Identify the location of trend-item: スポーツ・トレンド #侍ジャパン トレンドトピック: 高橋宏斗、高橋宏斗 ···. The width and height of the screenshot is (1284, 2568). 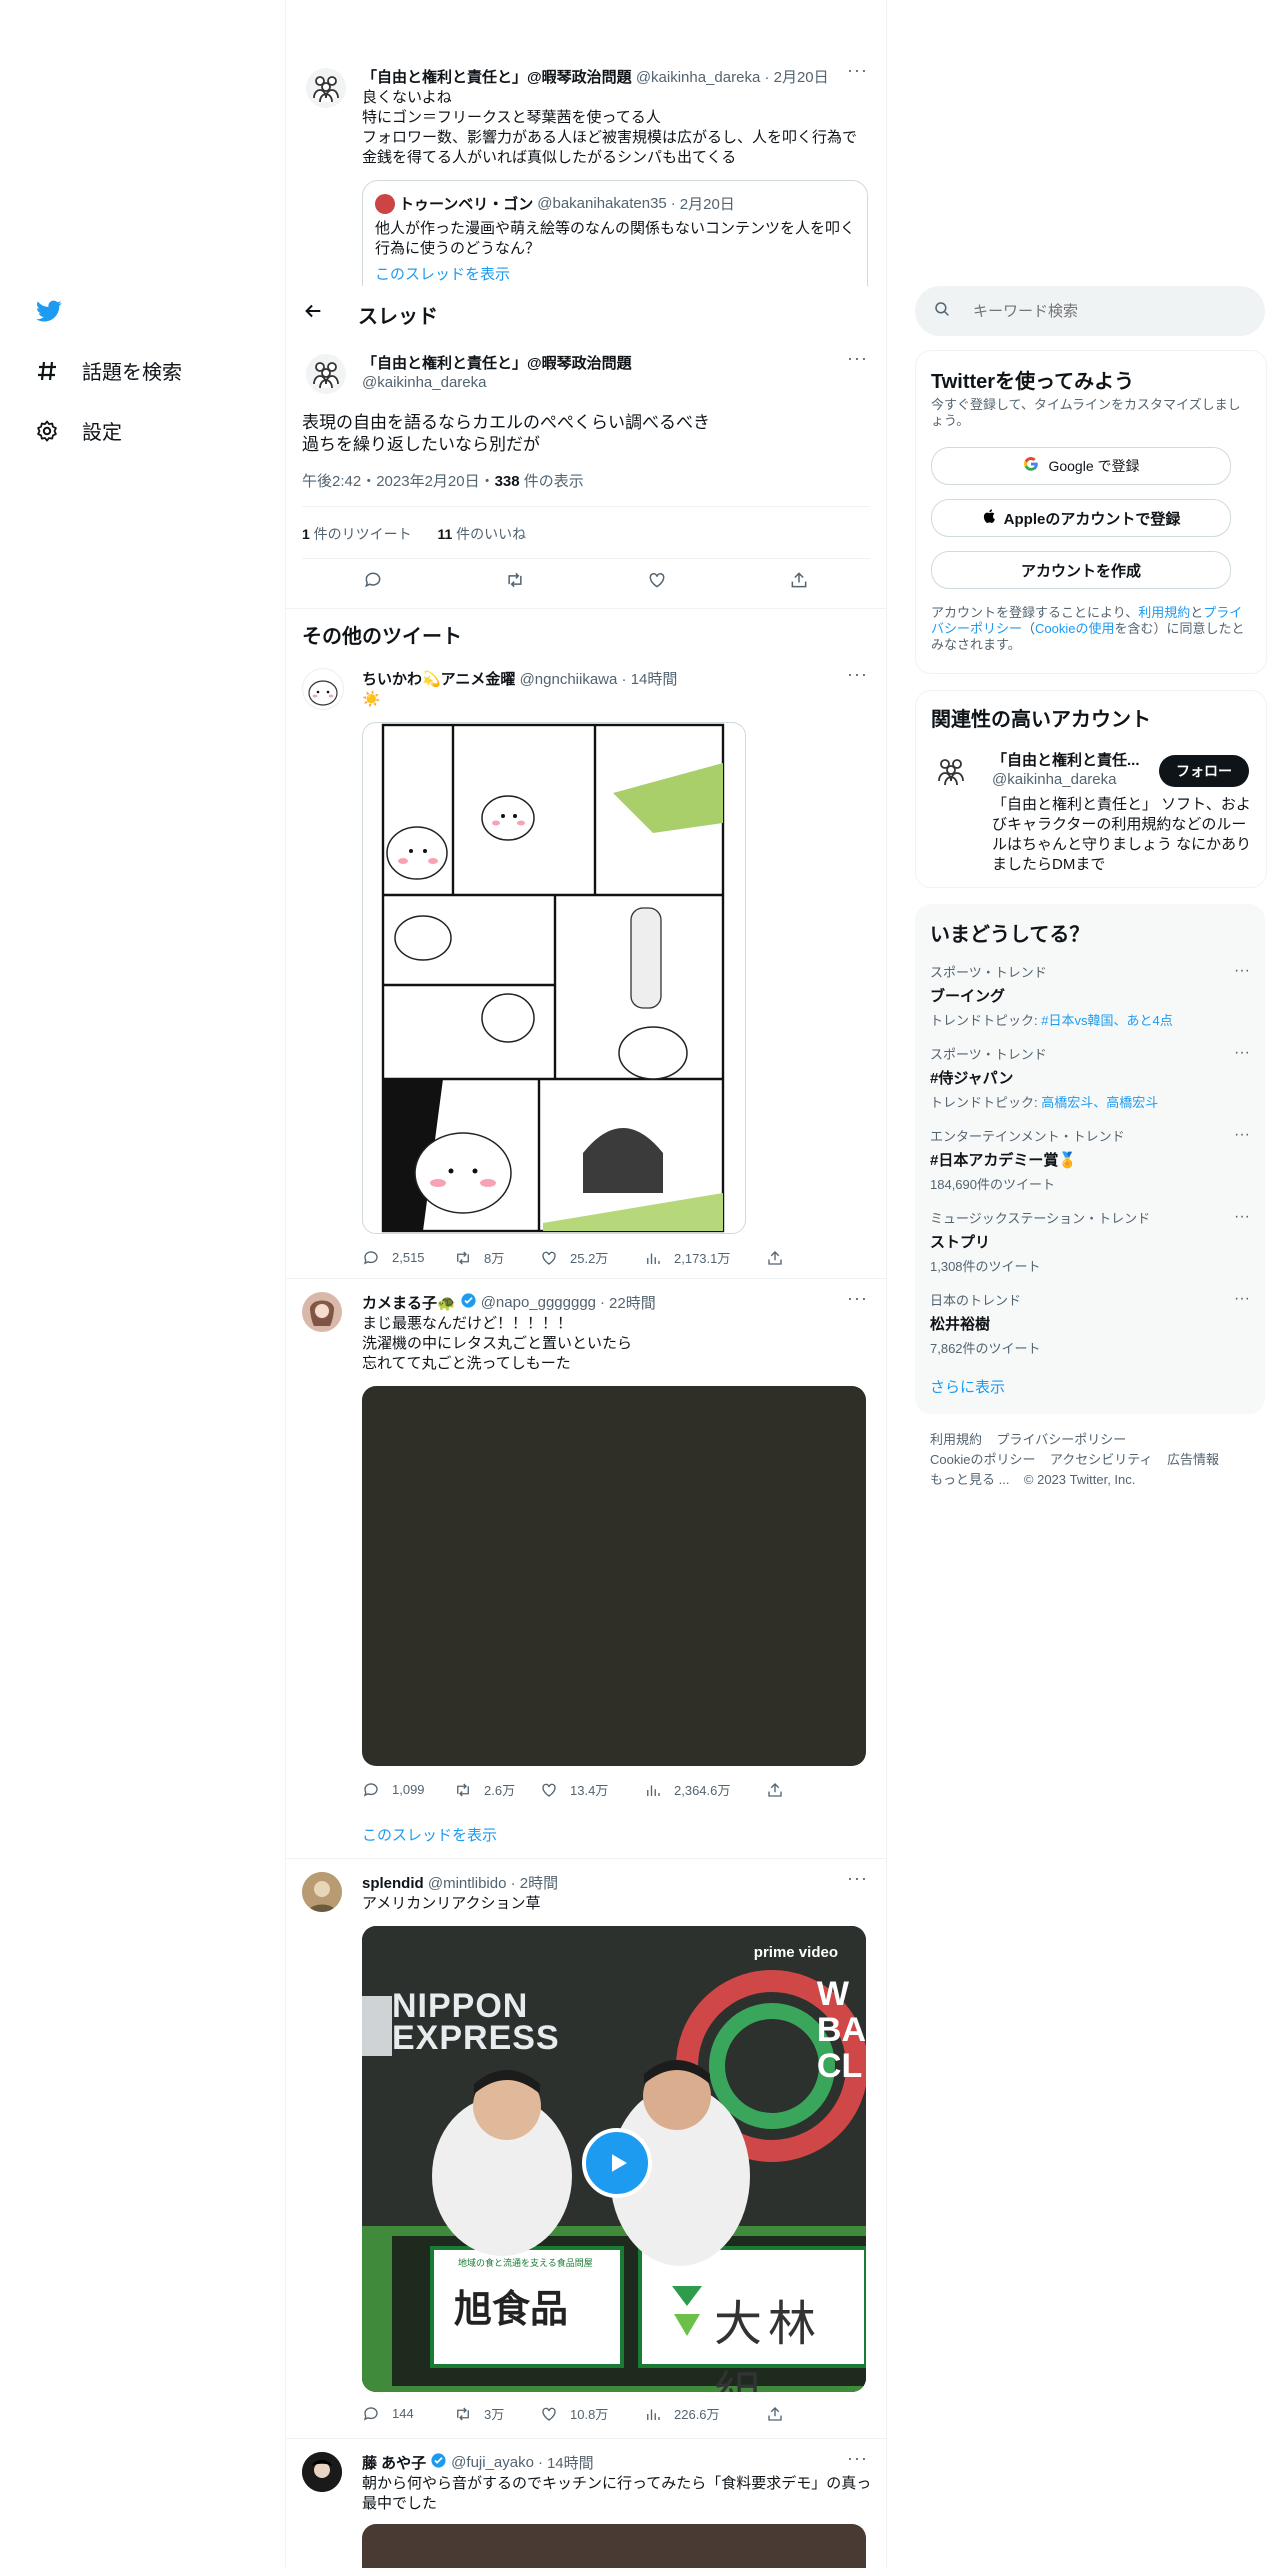
(1090, 1077).